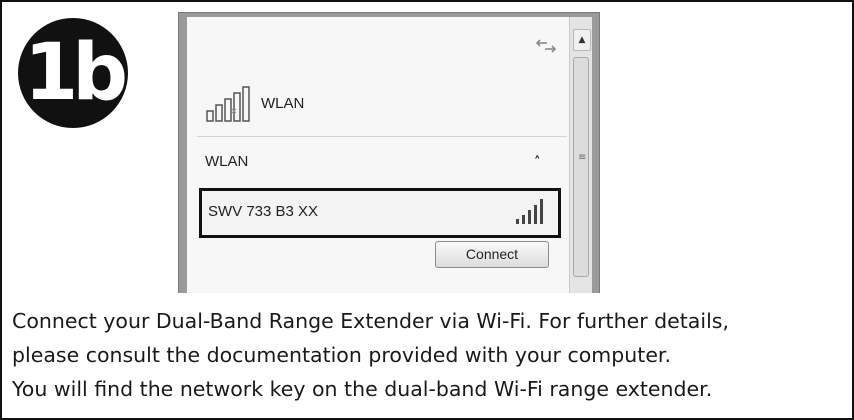 This screenshot has height=420, width=854. What do you see at coordinates (382, 136) in the screenshot?
I see `section-divider` at bounding box center [382, 136].